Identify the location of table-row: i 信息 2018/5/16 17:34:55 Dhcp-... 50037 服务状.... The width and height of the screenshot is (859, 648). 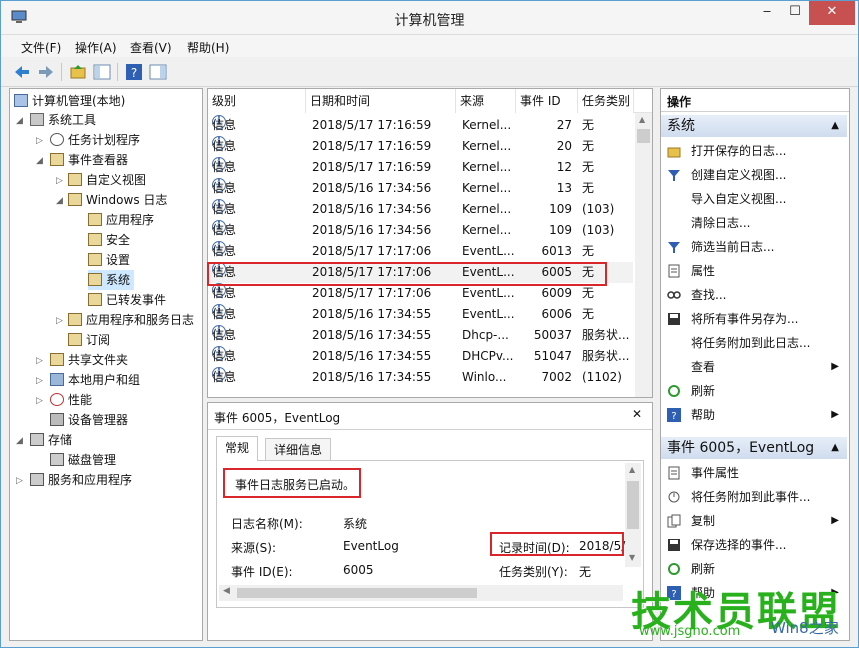
(420, 335).